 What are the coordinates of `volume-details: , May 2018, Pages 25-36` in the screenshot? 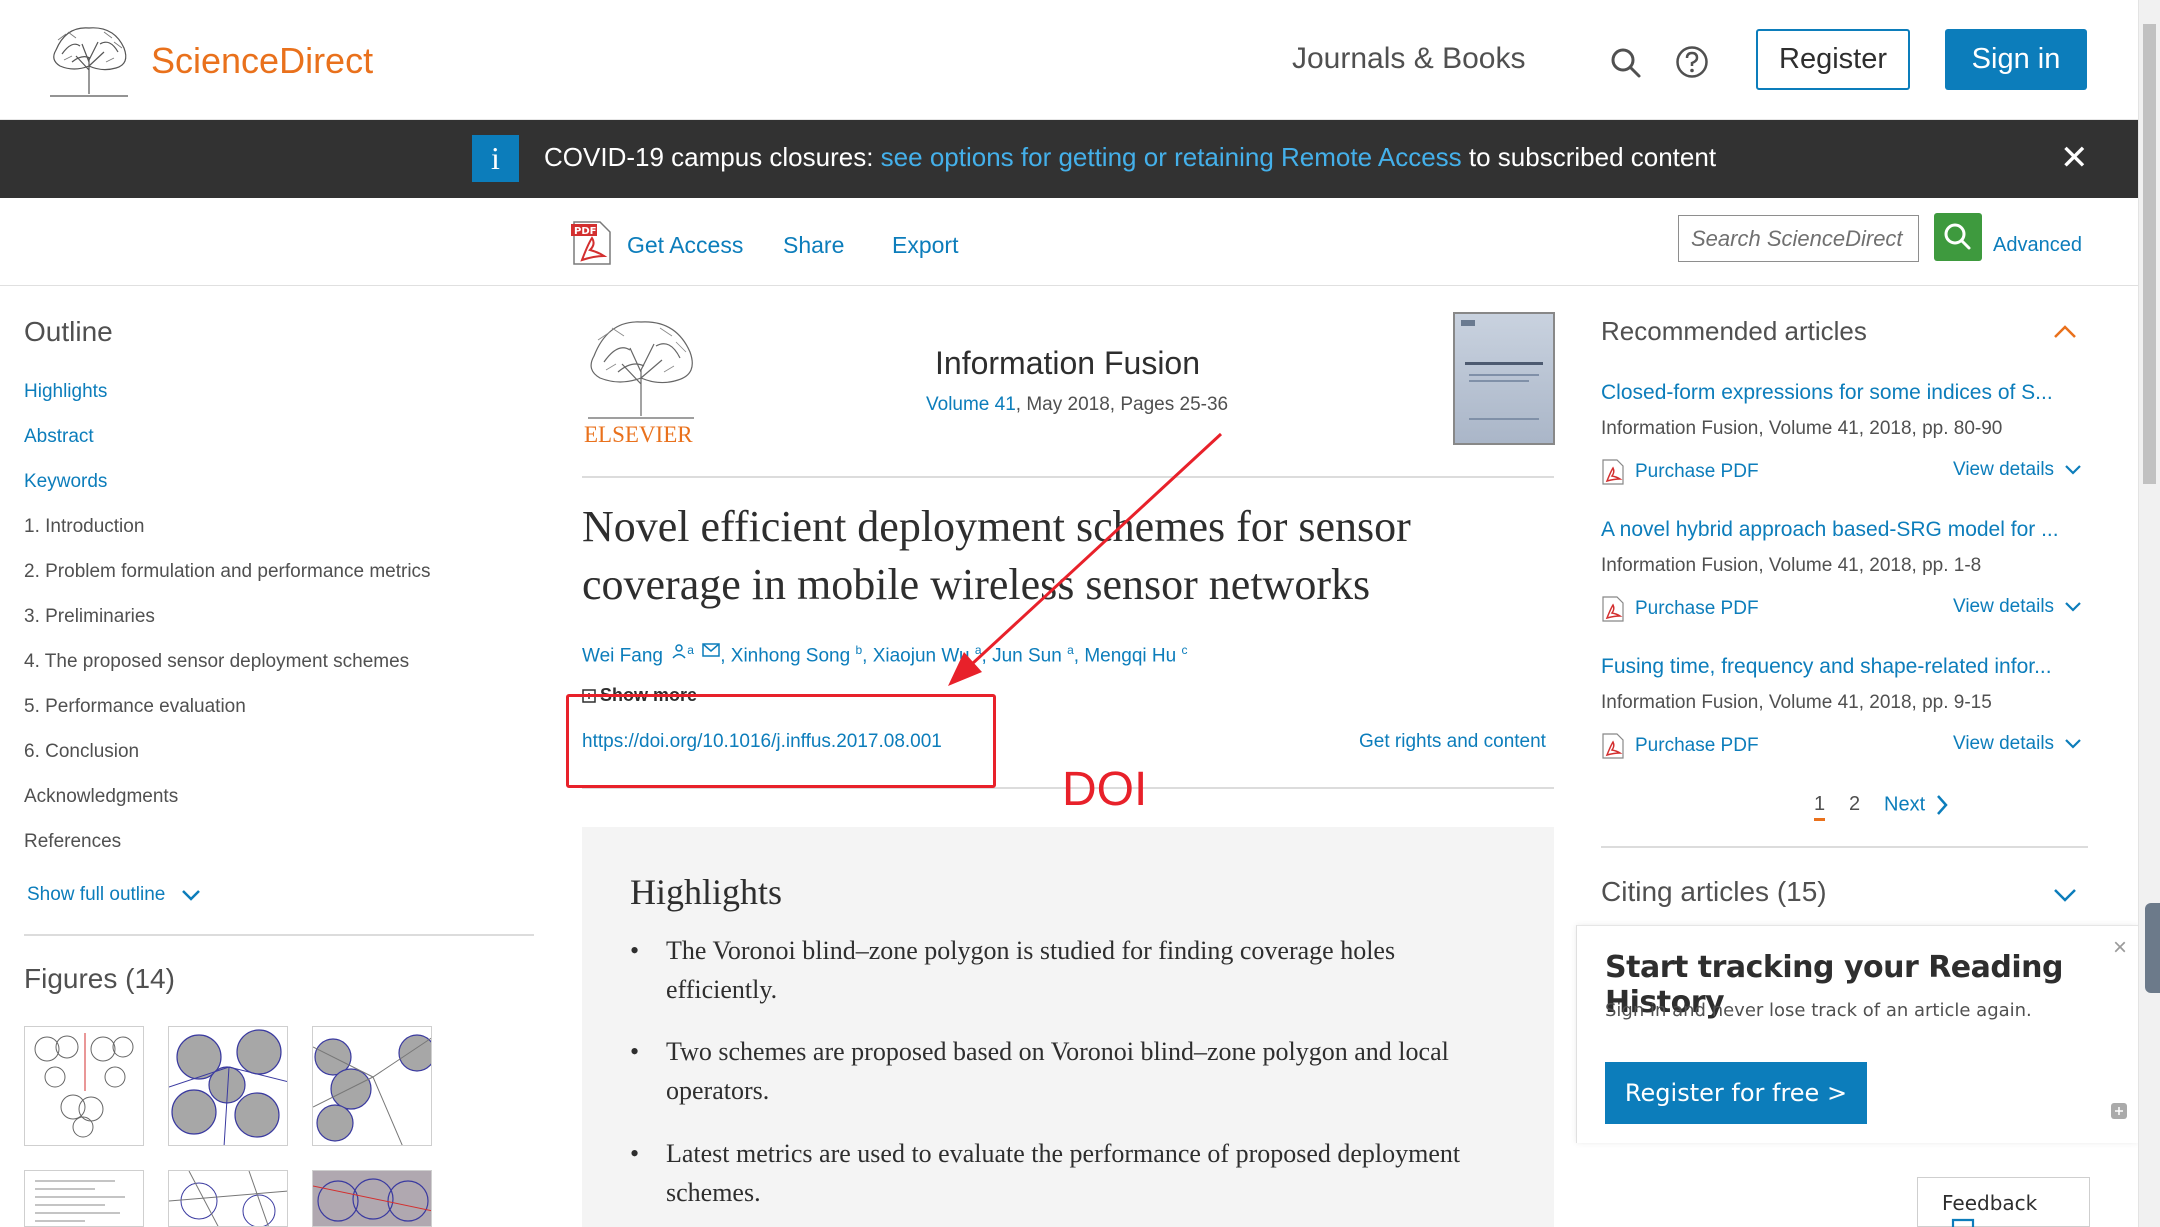 It's located at (1122, 404).